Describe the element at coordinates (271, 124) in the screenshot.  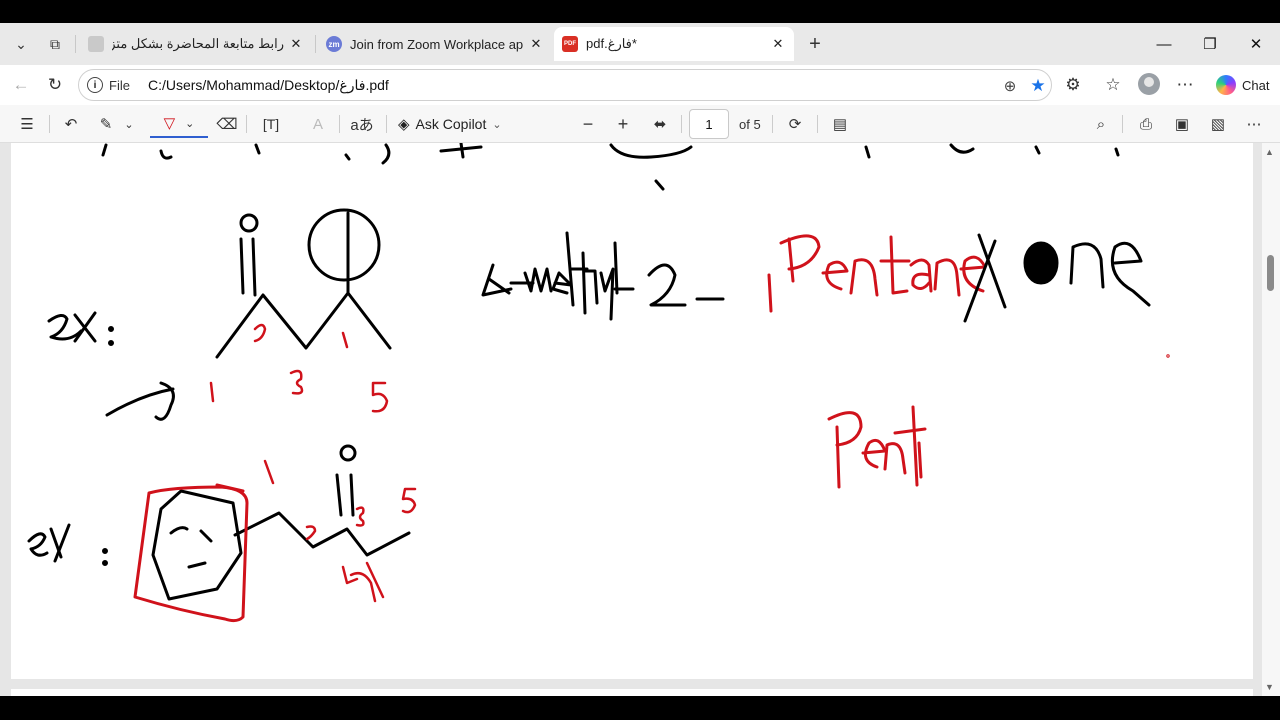
I see `add-text-icon: [T]` at that location.